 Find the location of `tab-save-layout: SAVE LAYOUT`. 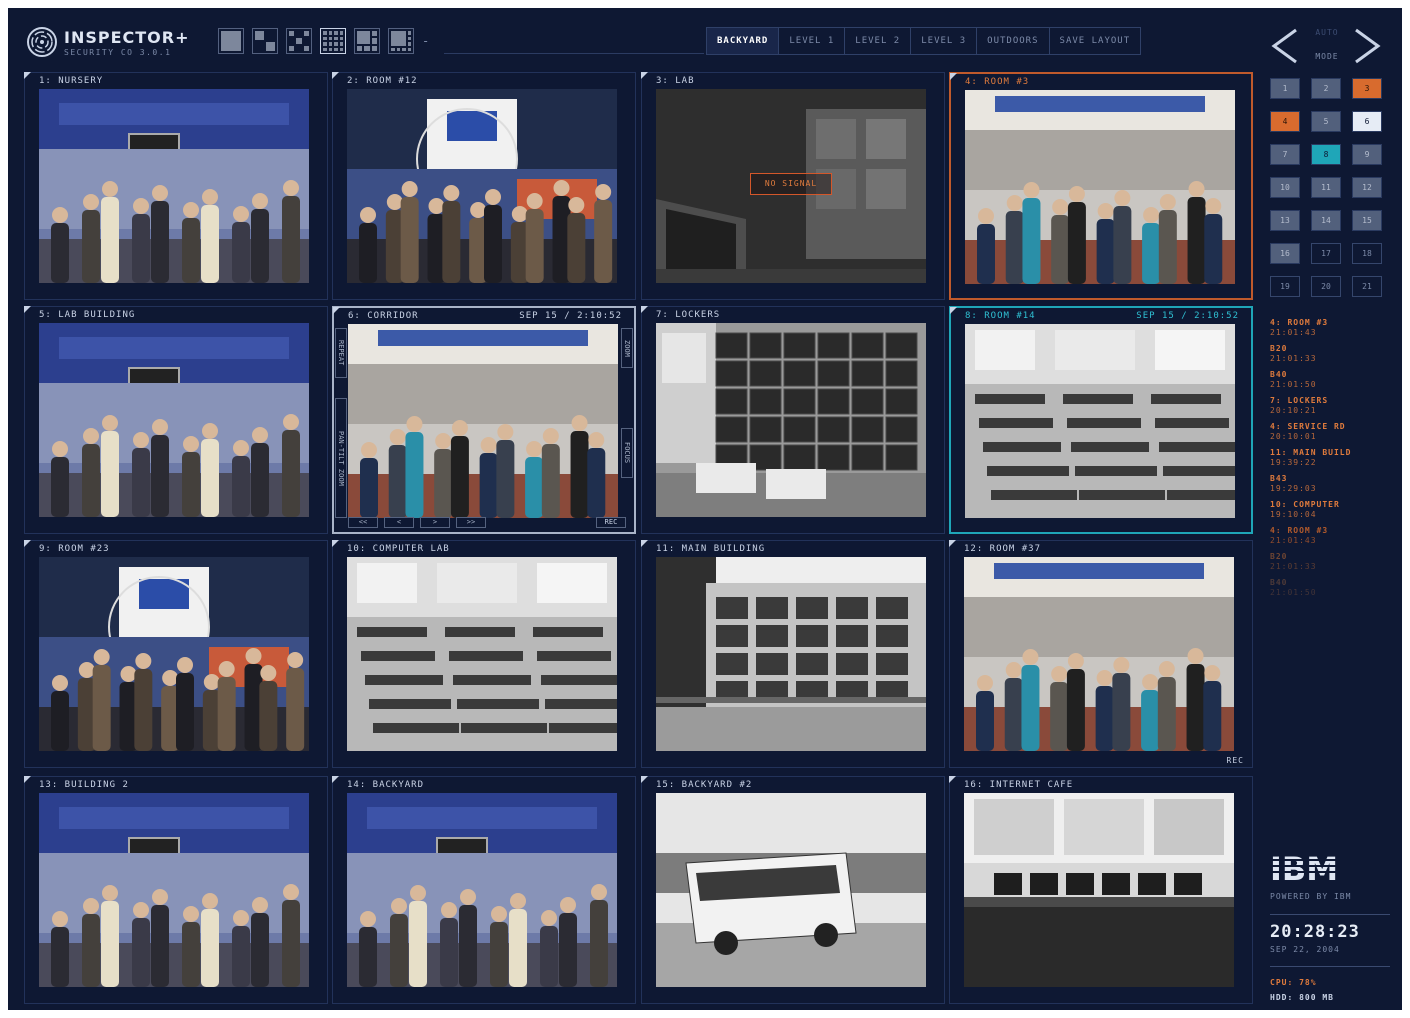

tab-save-layout: SAVE LAYOUT is located at coordinates (1095, 41).